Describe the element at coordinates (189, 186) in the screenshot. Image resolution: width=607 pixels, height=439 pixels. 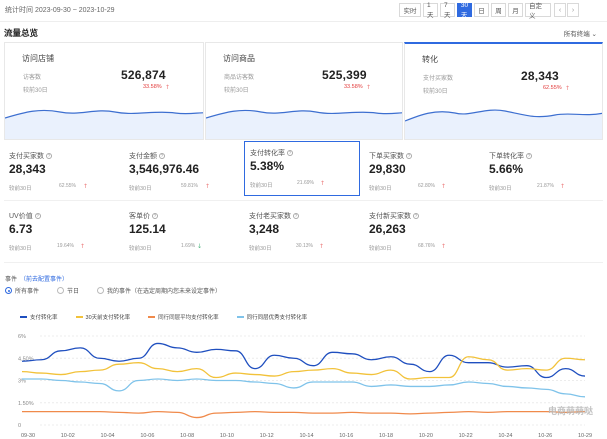
I see `metric-change-percent: 59.81%` at that location.